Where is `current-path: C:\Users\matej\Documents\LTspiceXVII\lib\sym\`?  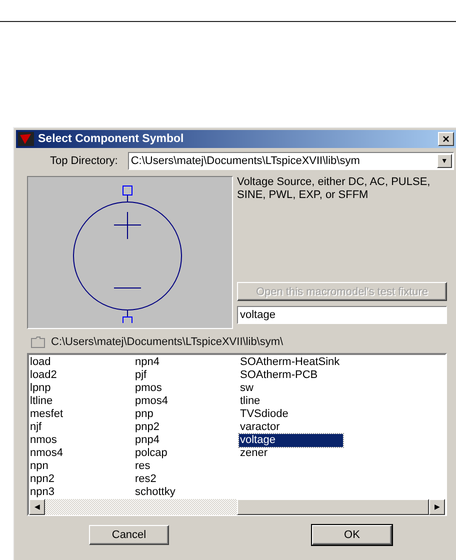 current-path: C:\Users\matej\Documents\LTspiceXVII\lib\sym\ is located at coordinates (167, 342).